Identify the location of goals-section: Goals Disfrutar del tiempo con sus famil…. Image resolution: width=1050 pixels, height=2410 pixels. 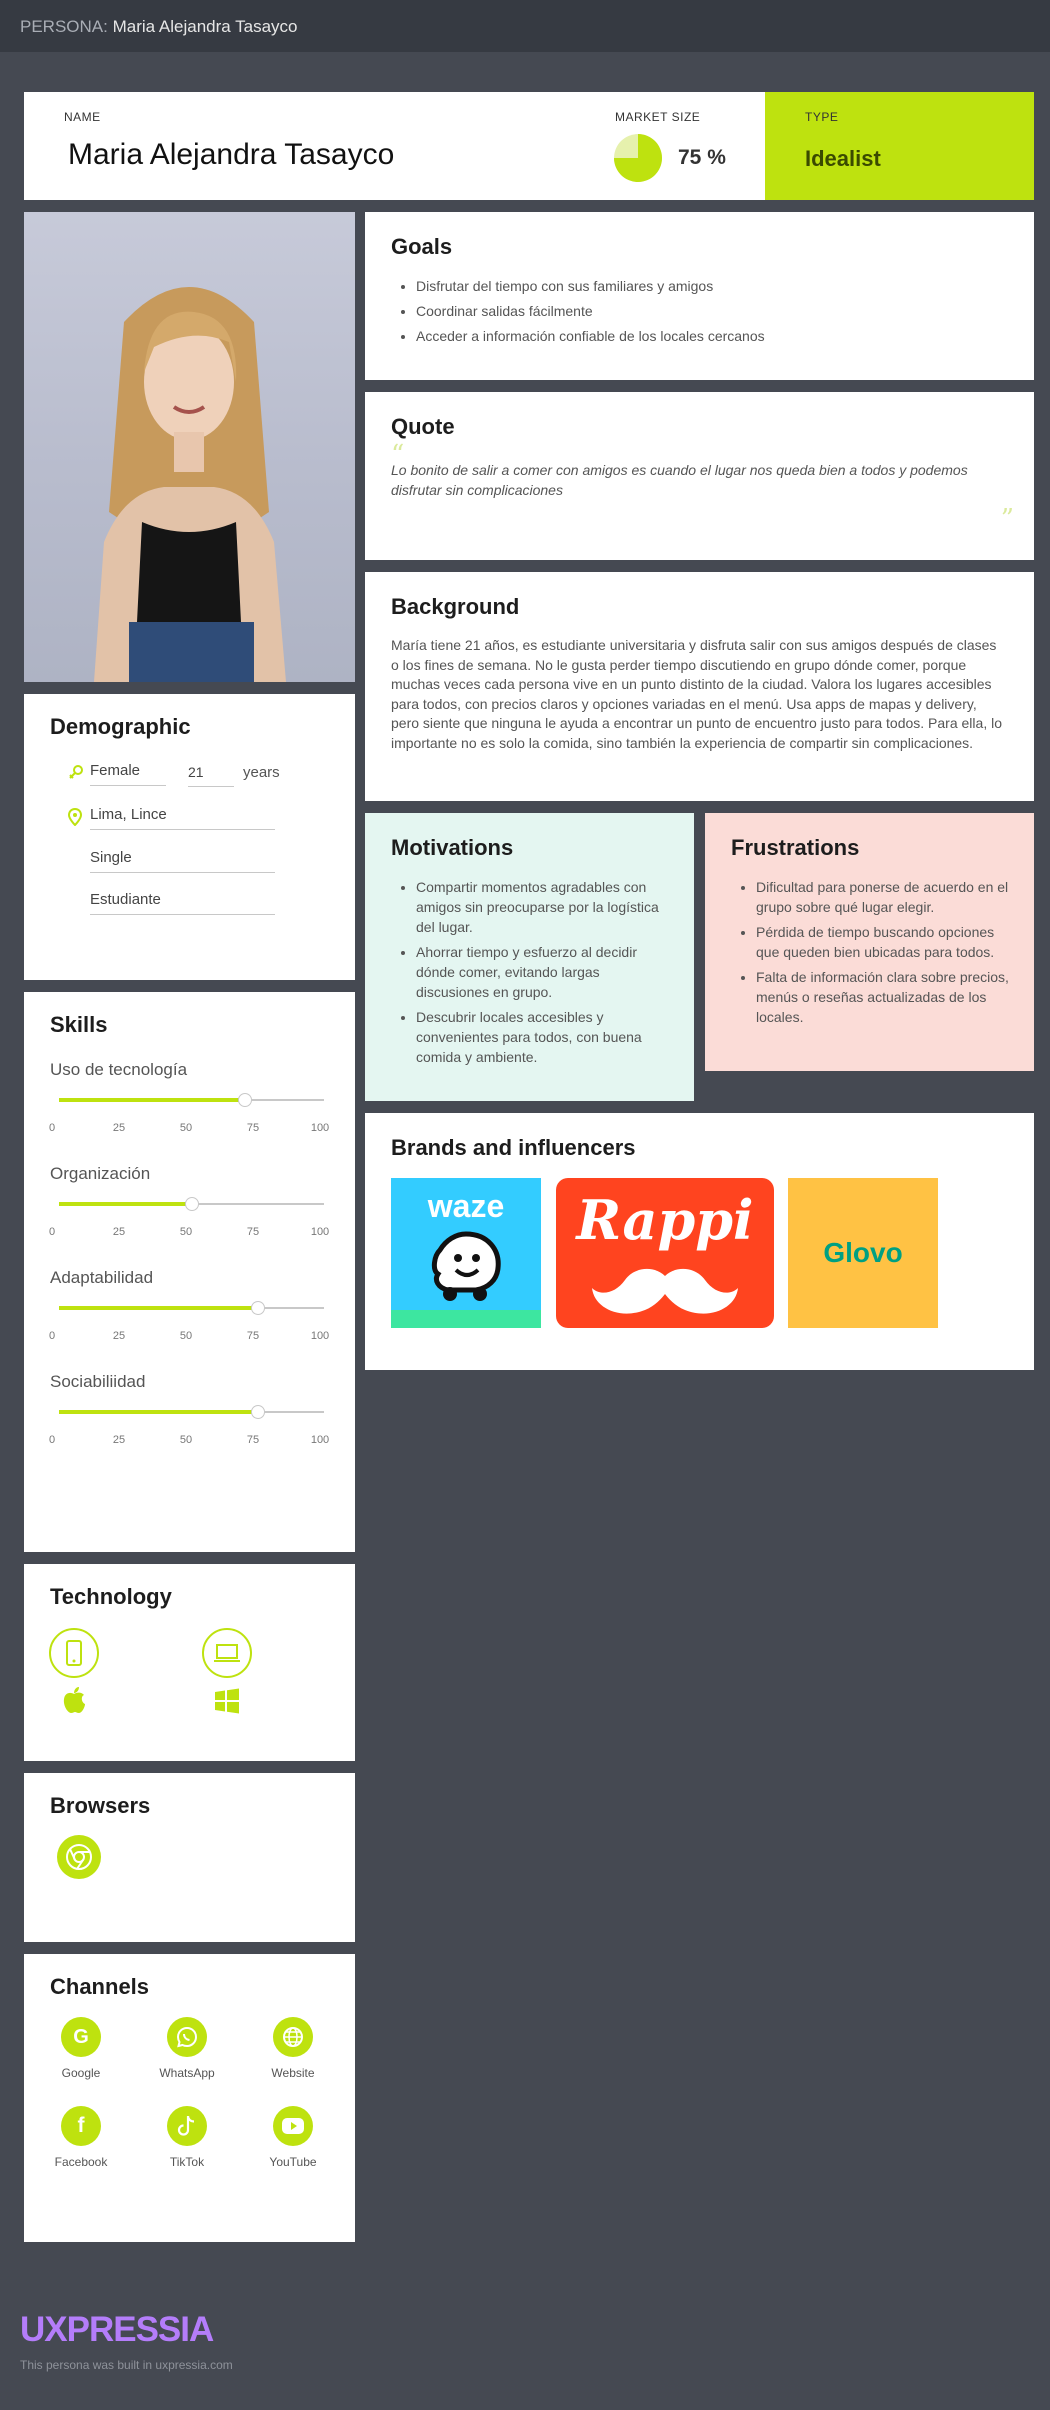
(699, 296).